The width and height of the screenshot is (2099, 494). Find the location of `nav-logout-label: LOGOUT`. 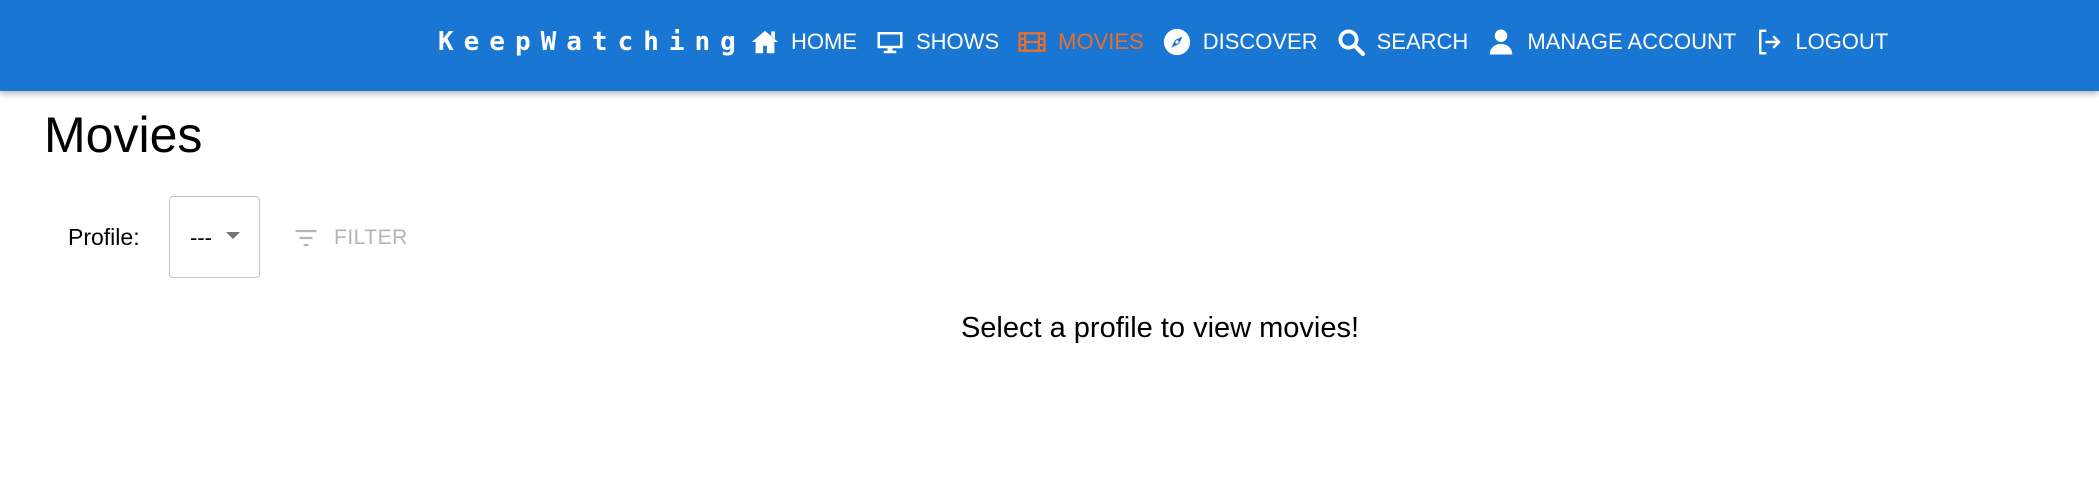

nav-logout-label: LOGOUT is located at coordinates (1842, 41).